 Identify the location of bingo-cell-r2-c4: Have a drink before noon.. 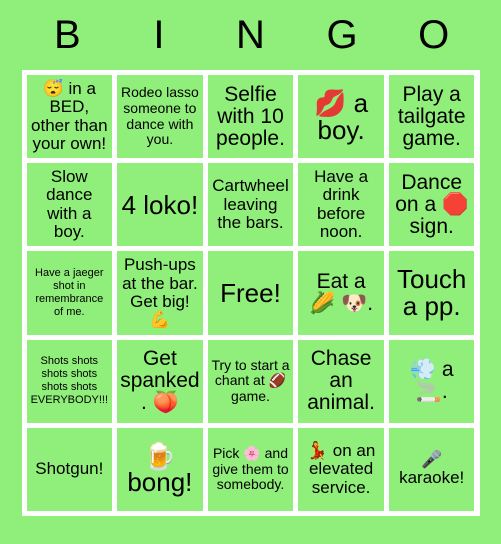
(341, 205).